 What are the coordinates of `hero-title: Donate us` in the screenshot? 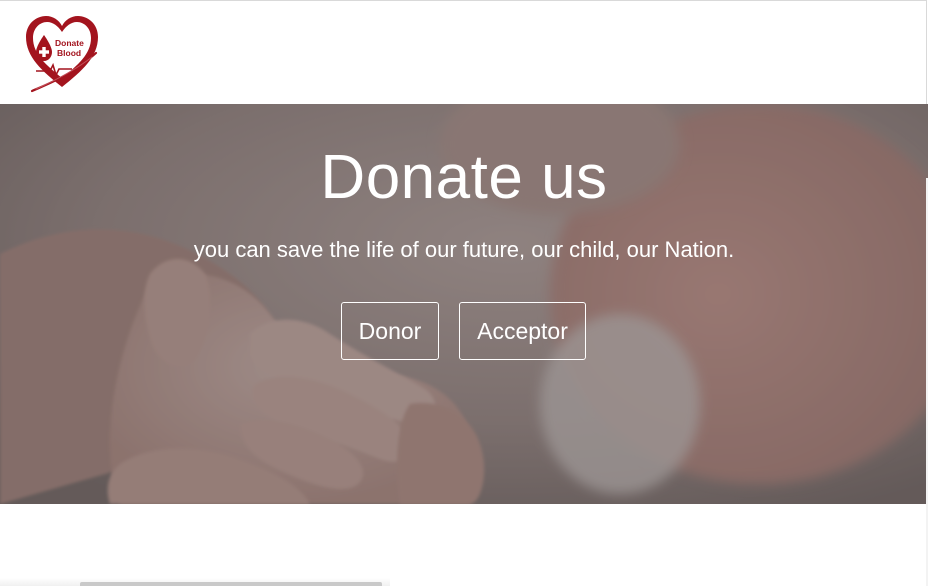 It's located at (464, 177).